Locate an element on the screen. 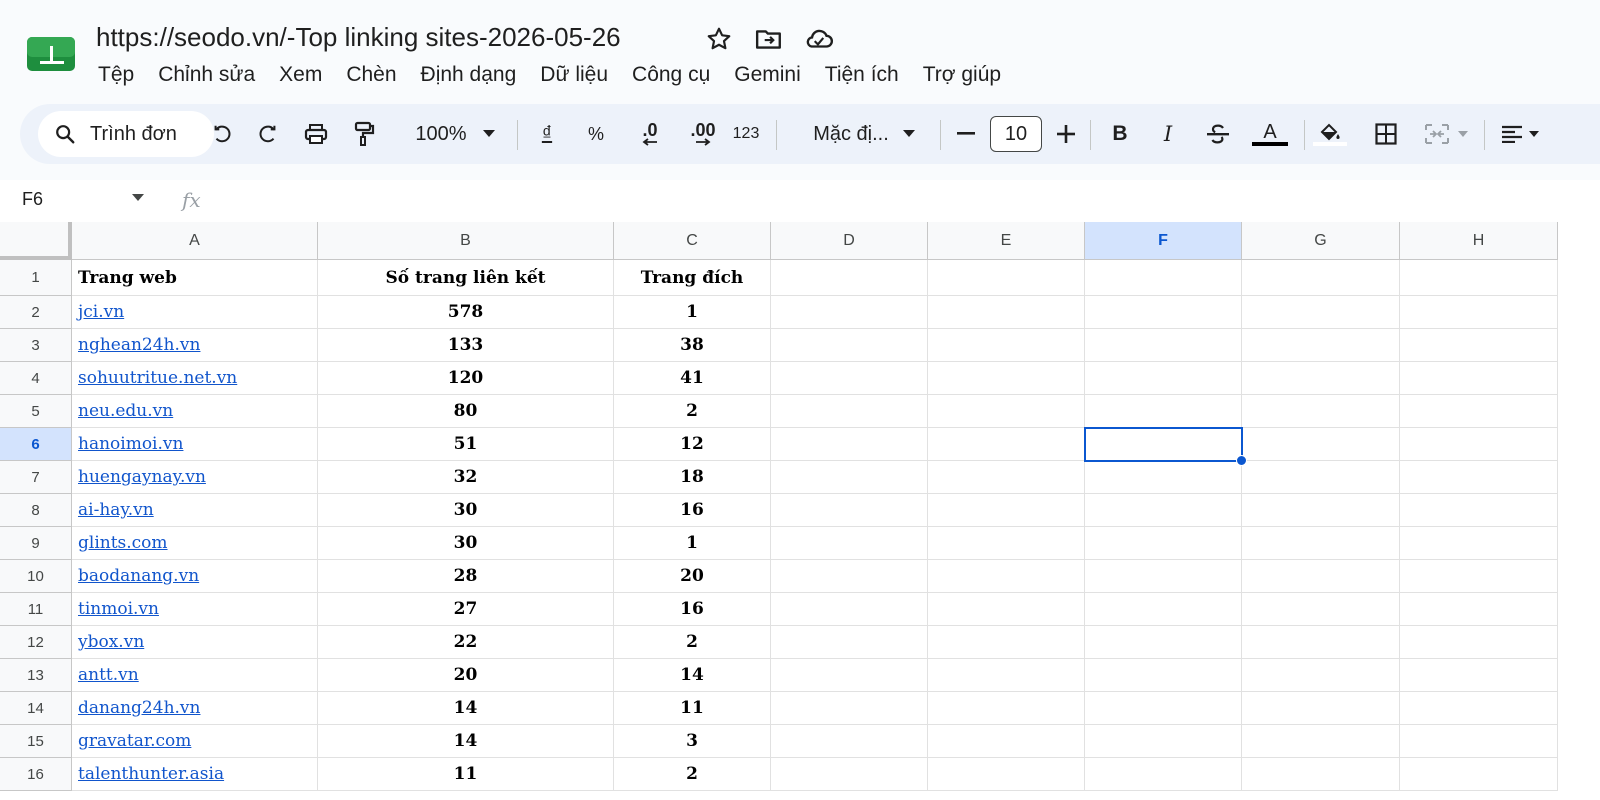  row-header-9: 9 is located at coordinates (36, 543).